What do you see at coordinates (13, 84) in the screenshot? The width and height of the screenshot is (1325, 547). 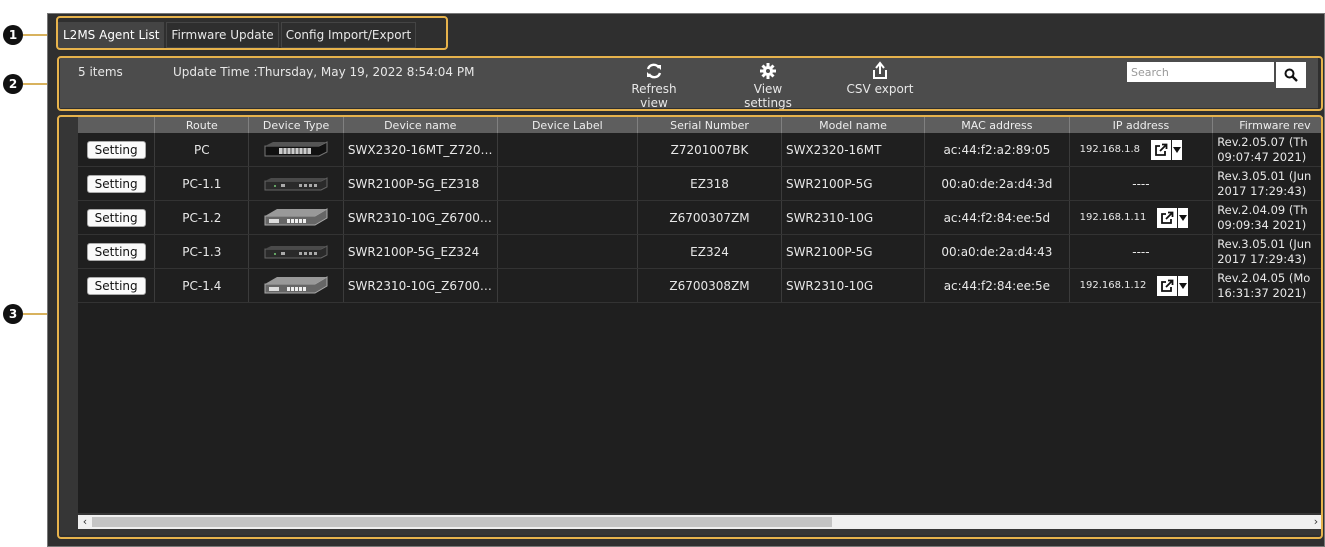 I see `callout-2: 2` at bounding box center [13, 84].